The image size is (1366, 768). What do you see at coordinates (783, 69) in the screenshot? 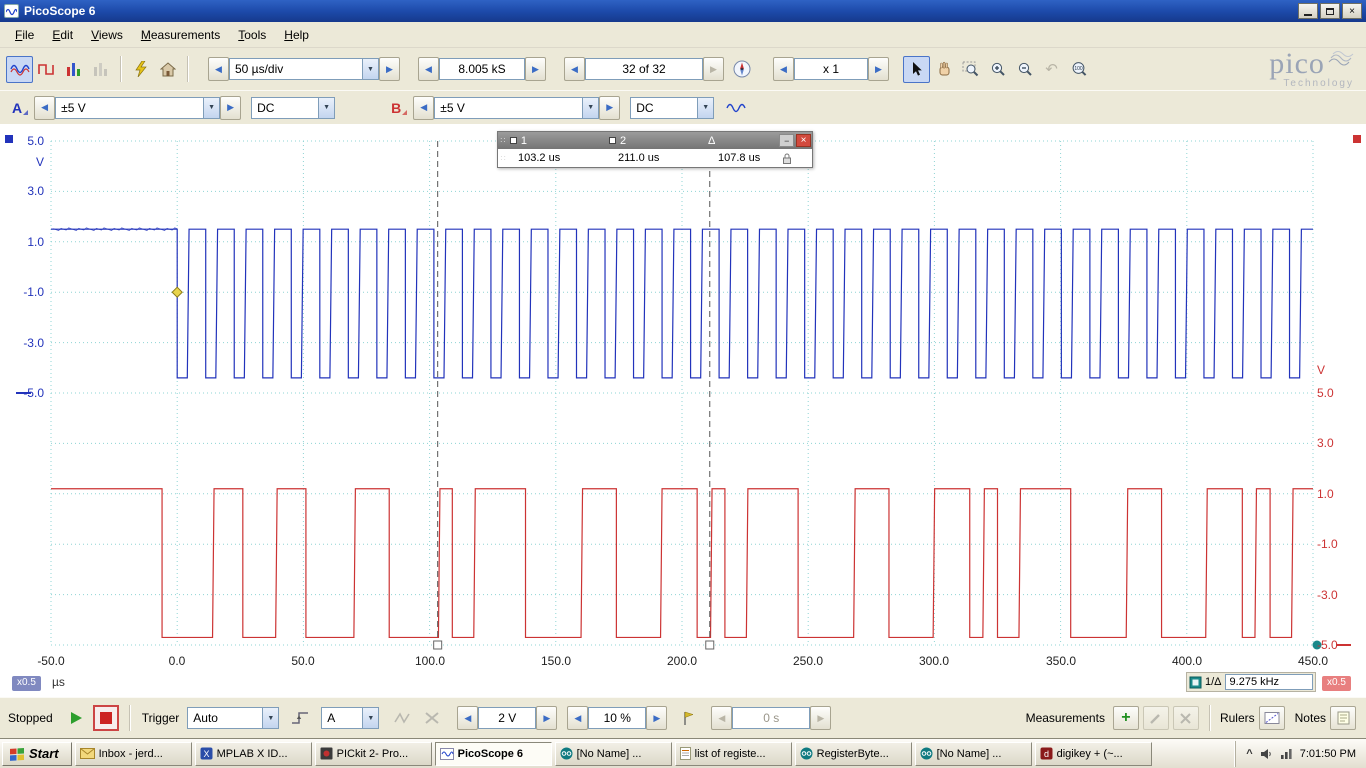
I see `zoom-out-step-button: ◀` at bounding box center [783, 69].